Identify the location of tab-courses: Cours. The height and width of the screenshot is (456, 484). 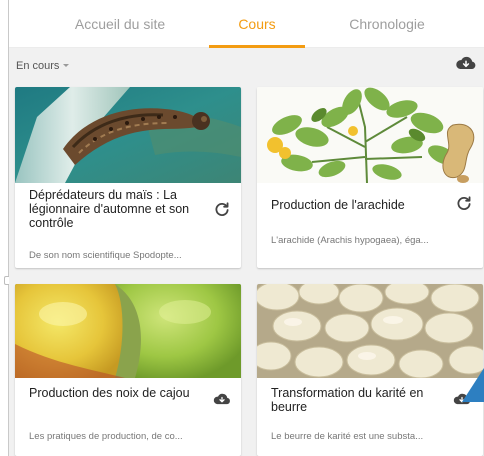
(257, 24).